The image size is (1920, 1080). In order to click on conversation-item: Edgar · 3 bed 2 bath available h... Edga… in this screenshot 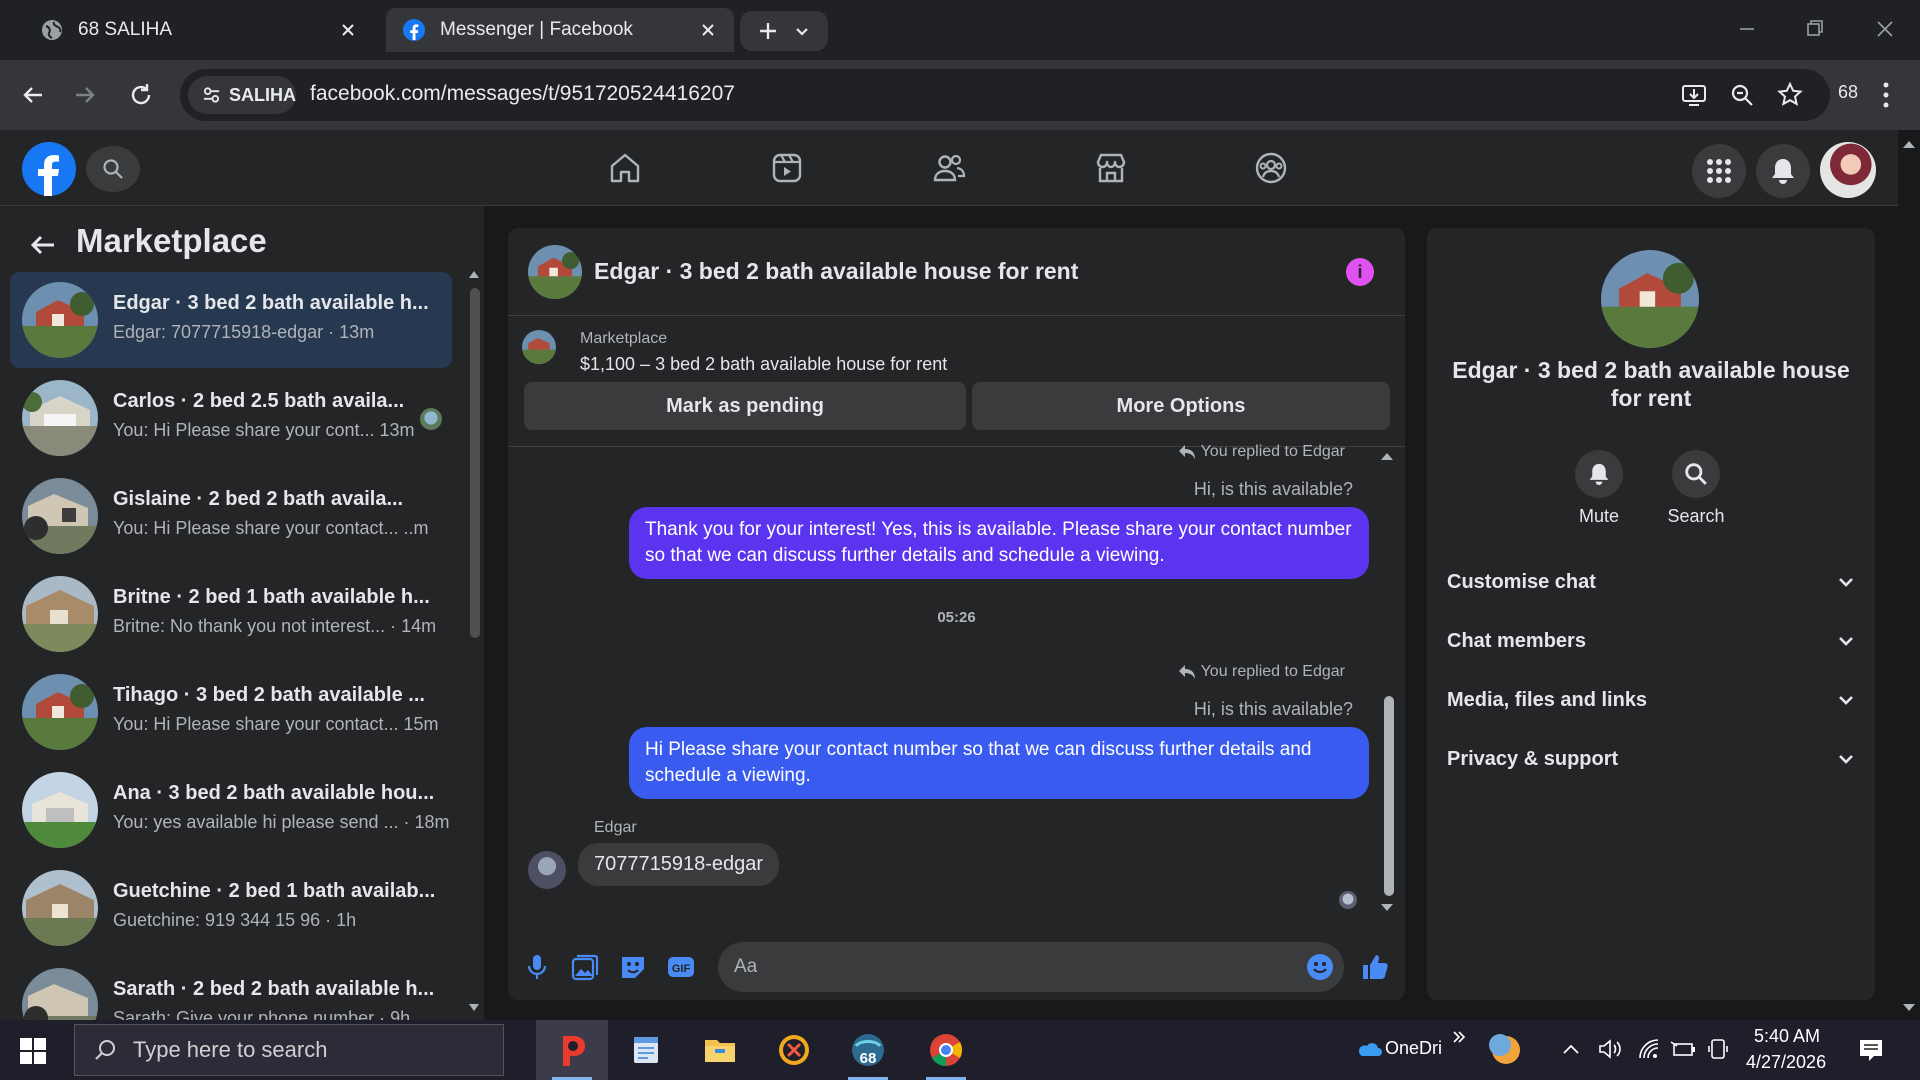, I will do `click(231, 320)`.